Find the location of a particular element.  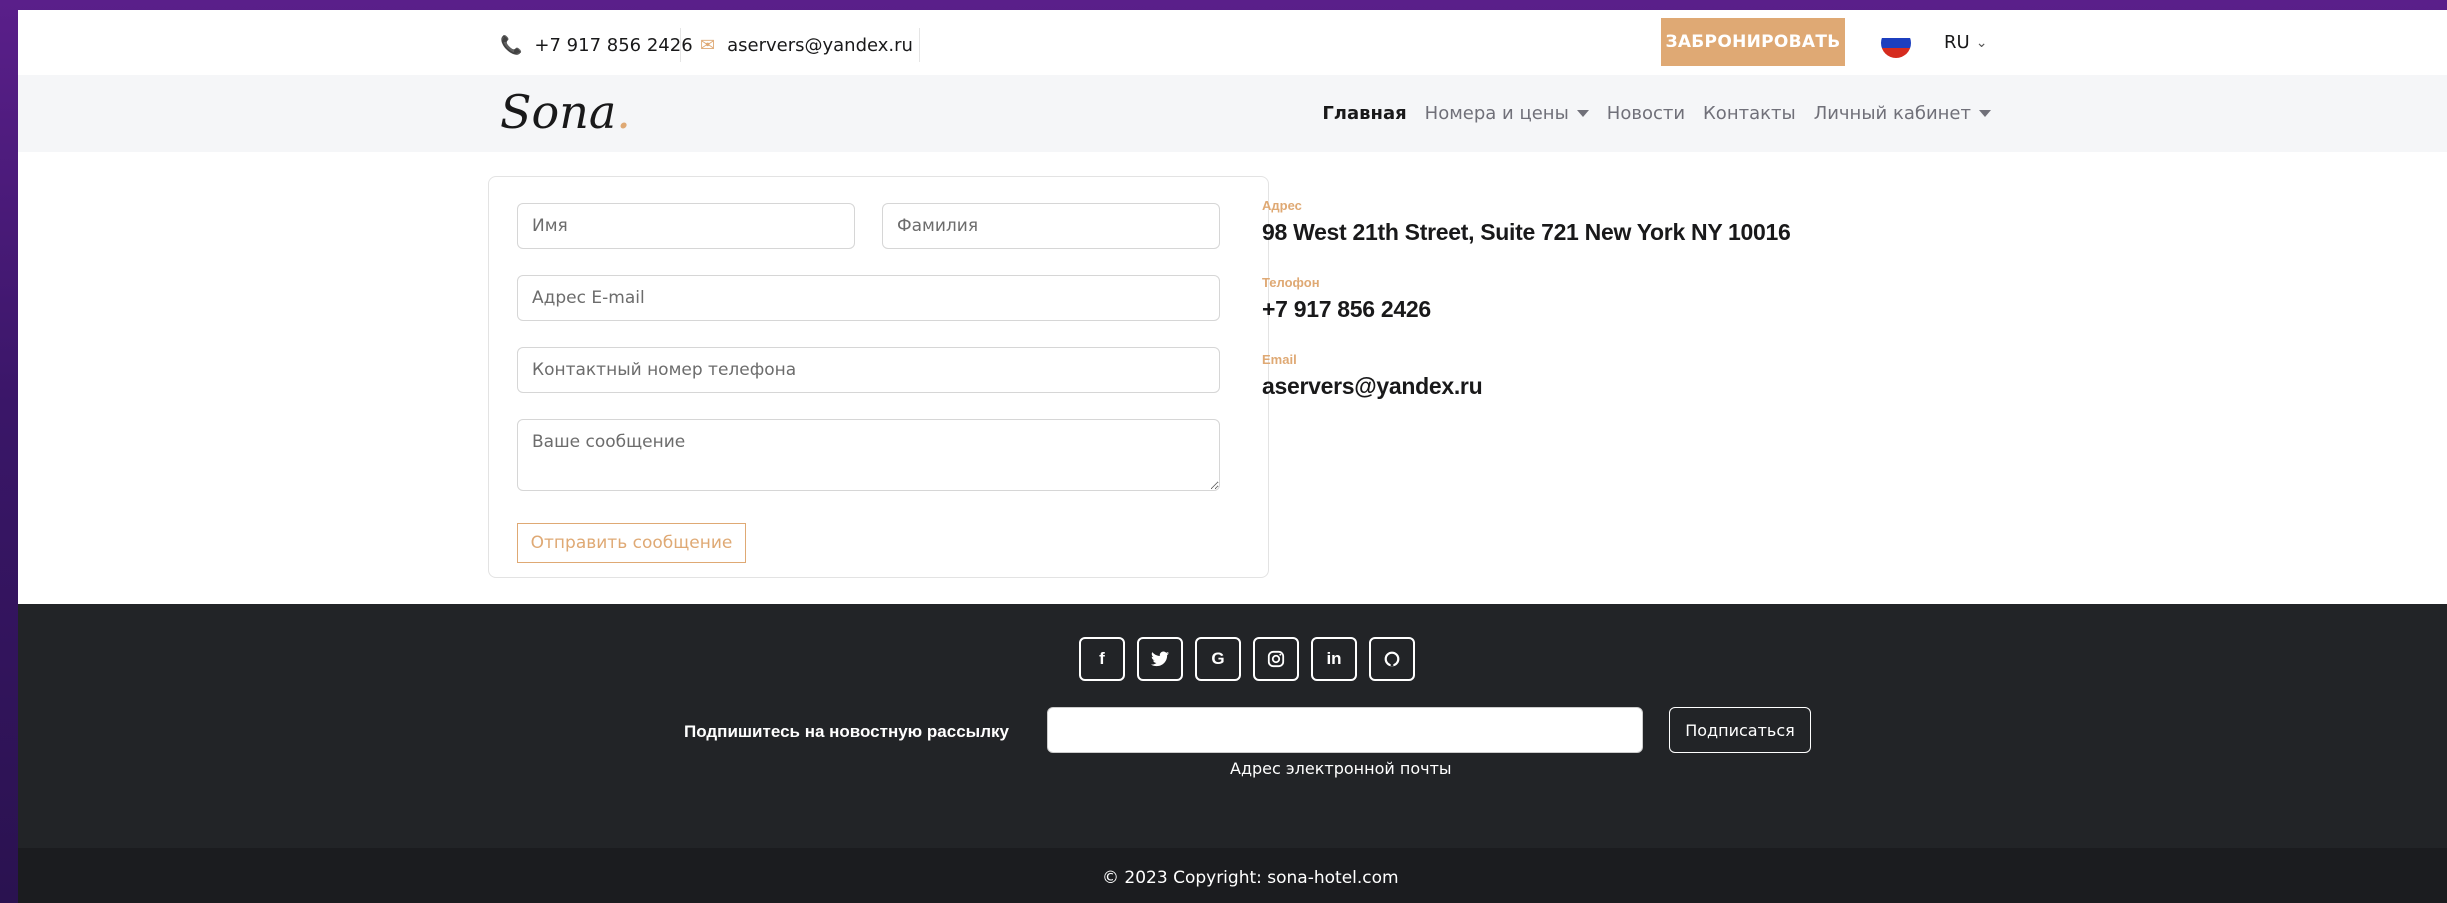

send-message-button: Отправить сообщение is located at coordinates (631, 543).